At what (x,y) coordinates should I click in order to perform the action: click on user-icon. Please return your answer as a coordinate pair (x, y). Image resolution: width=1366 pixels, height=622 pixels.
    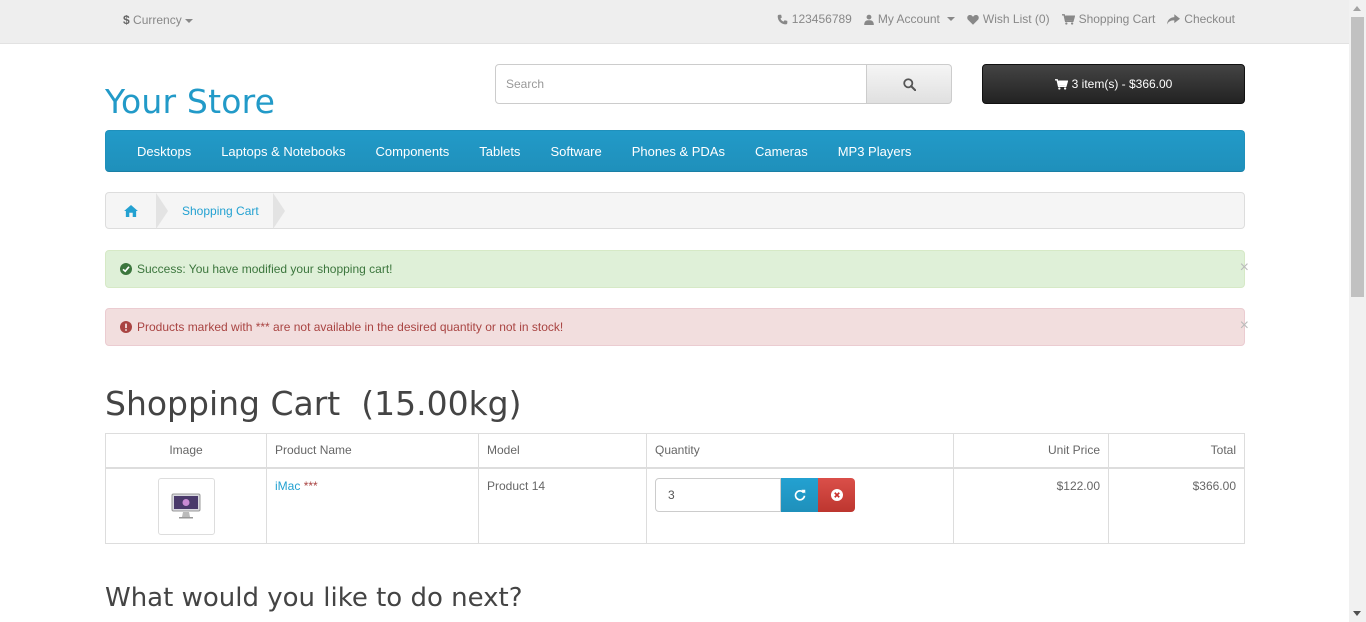
    Looking at the image, I should click on (869, 19).